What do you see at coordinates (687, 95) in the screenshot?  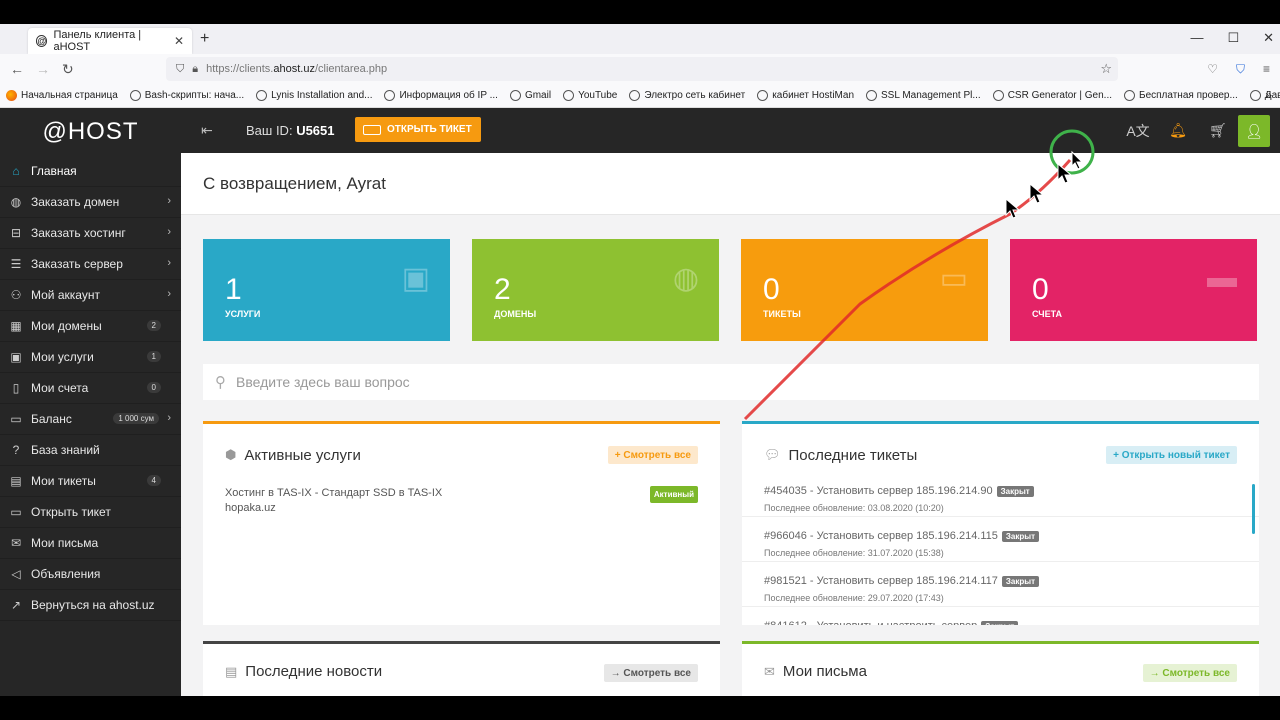 I see `bookmark-item: Электро сеть кабинет` at bounding box center [687, 95].